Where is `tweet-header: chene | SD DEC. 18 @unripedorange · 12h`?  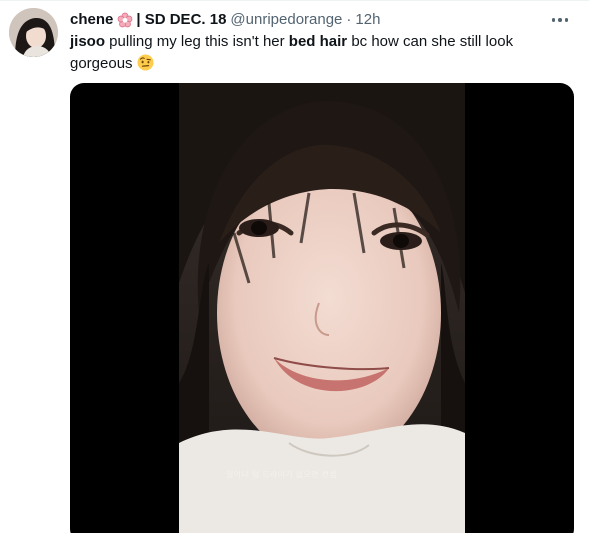
tweet-header: chene | SD DEC. 18 @unripedorange · 12h is located at coordinates (225, 20).